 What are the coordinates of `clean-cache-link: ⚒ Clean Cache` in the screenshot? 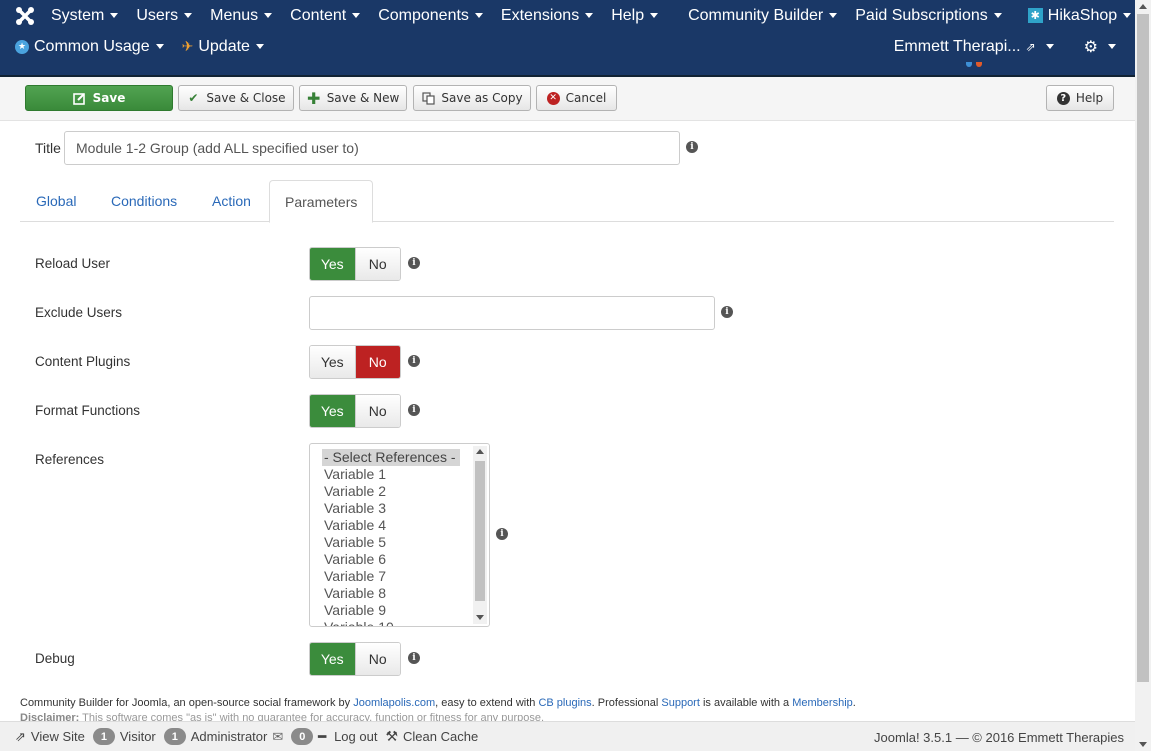 It's located at (431, 736).